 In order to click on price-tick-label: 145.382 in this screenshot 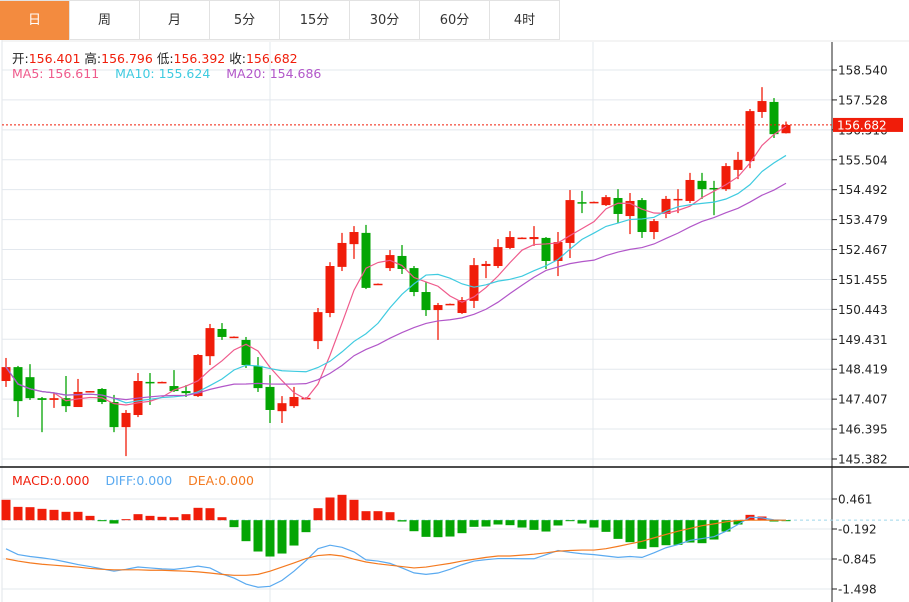, I will do `click(863, 460)`.